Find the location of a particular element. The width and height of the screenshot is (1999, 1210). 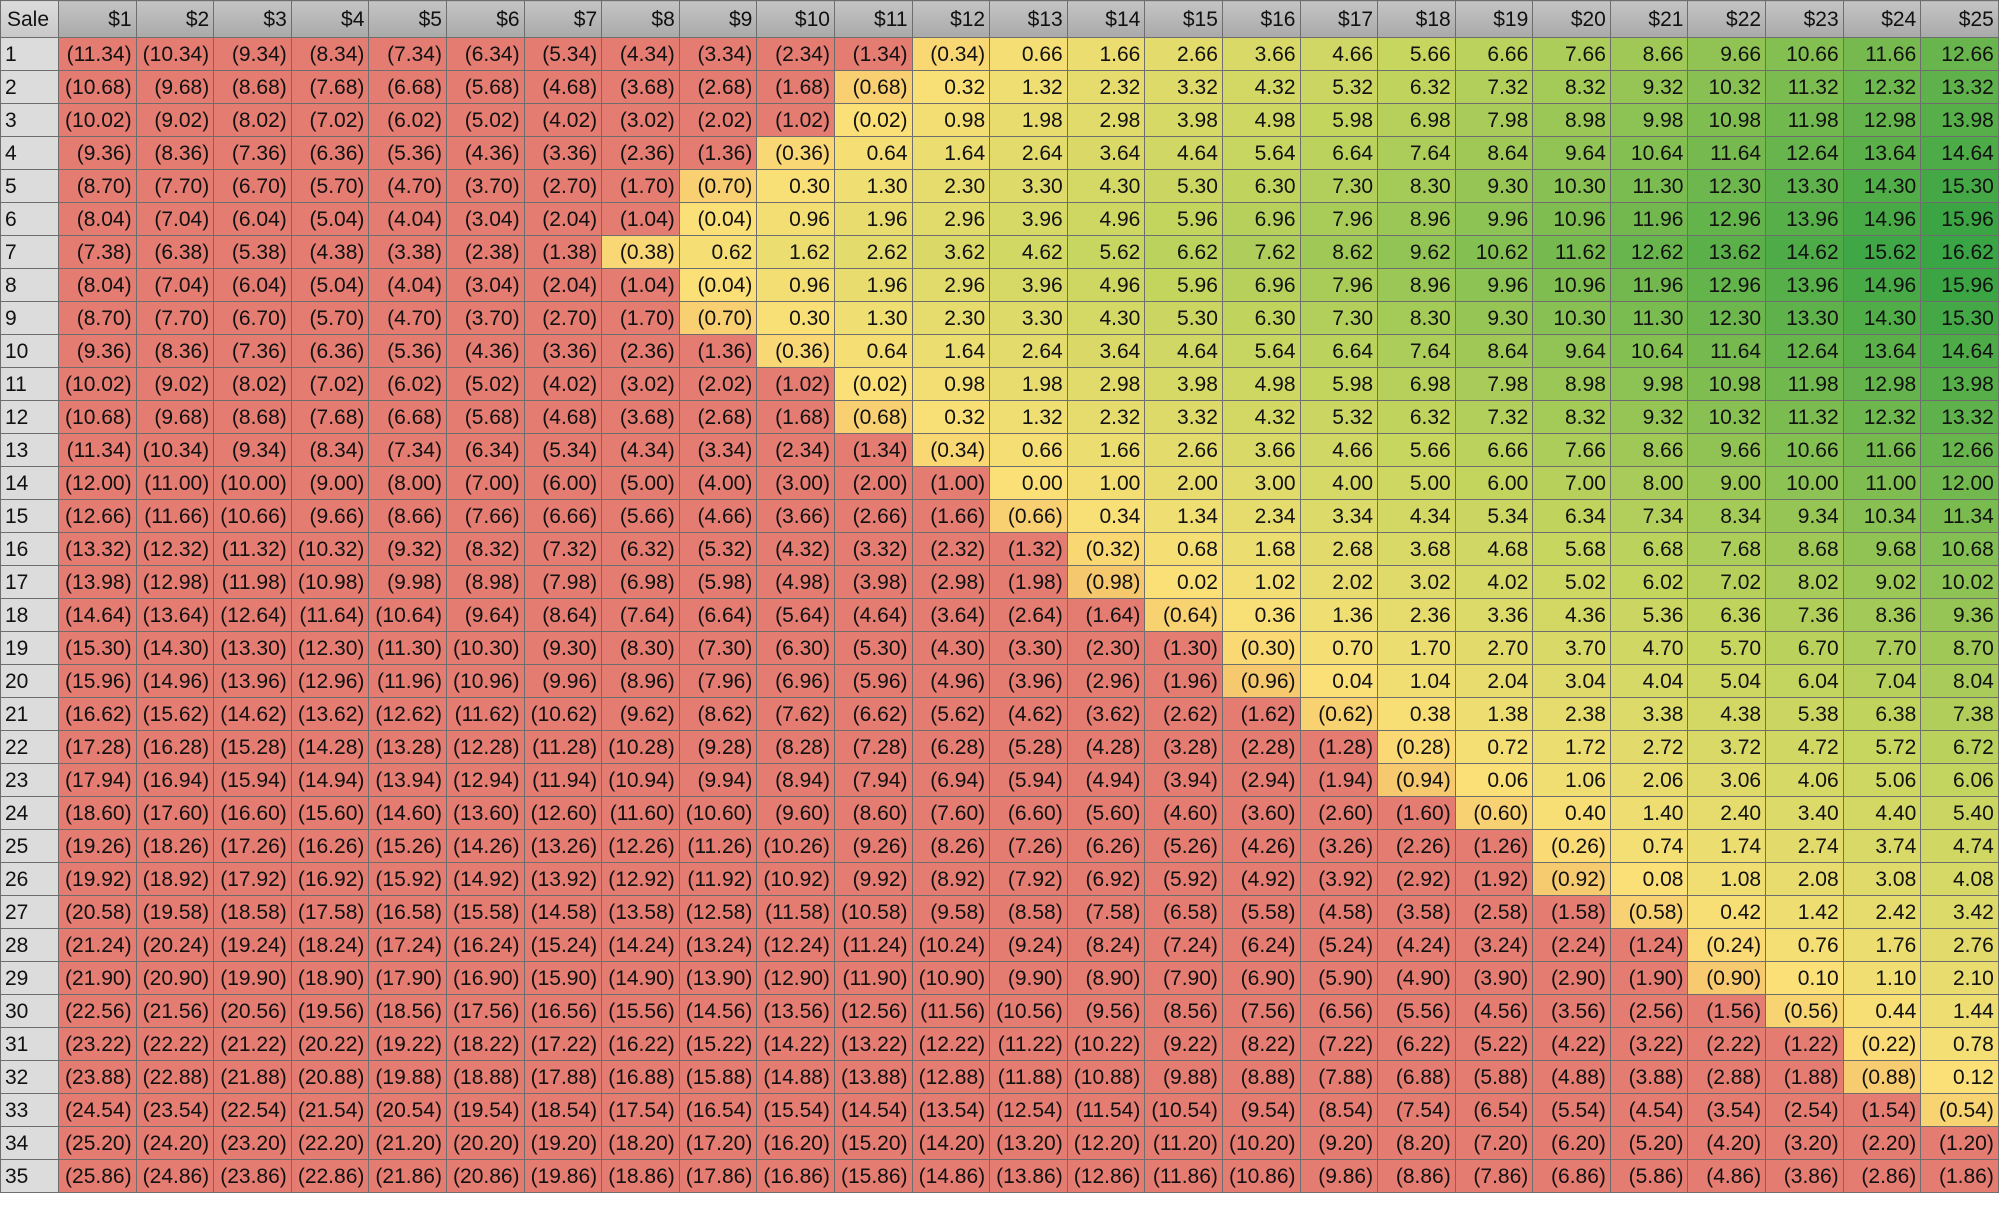

grid-cell: (3.26) is located at coordinates (1339, 846).